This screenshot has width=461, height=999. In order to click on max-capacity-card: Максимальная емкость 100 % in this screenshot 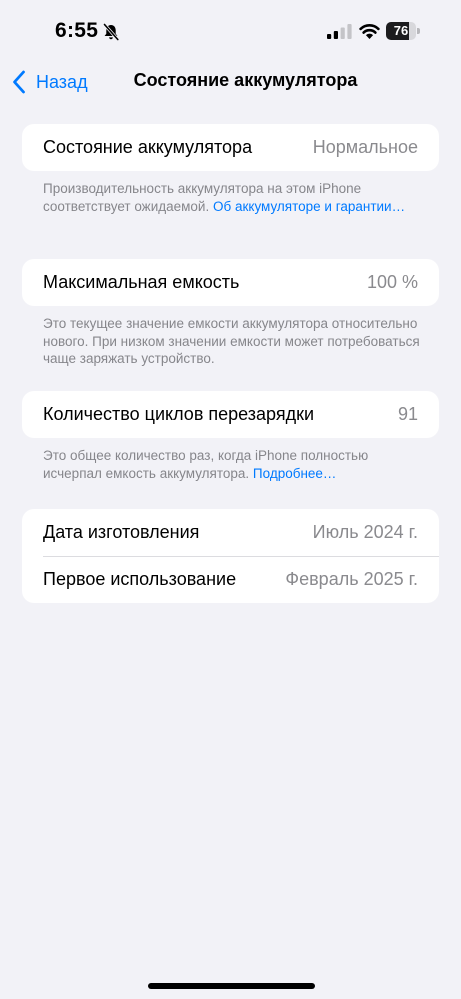, I will do `click(230, 282)`.